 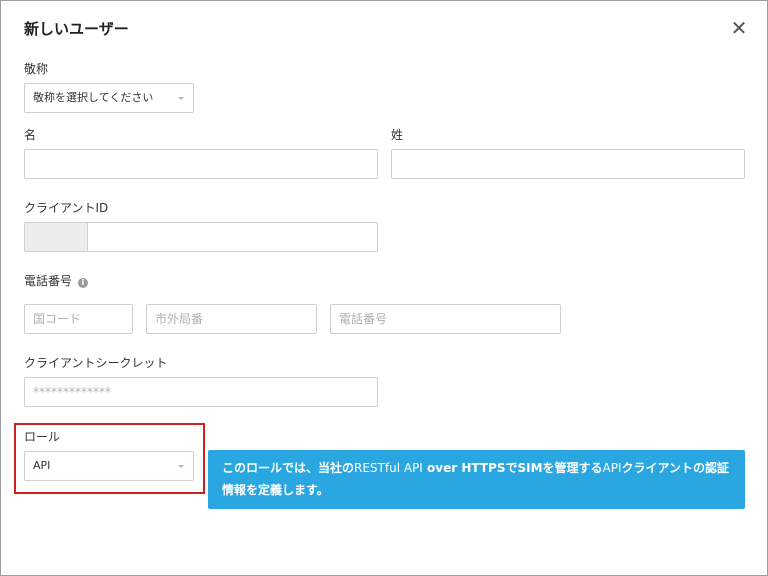 What do you see at coordinates (56, 237) in the screenshot?
I see `client-id-prefix` at bounding box center [56, 237].